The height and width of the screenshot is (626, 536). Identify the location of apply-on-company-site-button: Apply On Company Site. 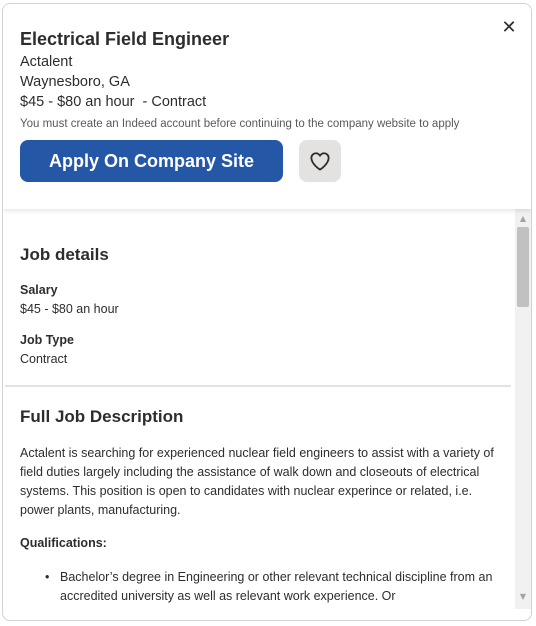
(151, 161).